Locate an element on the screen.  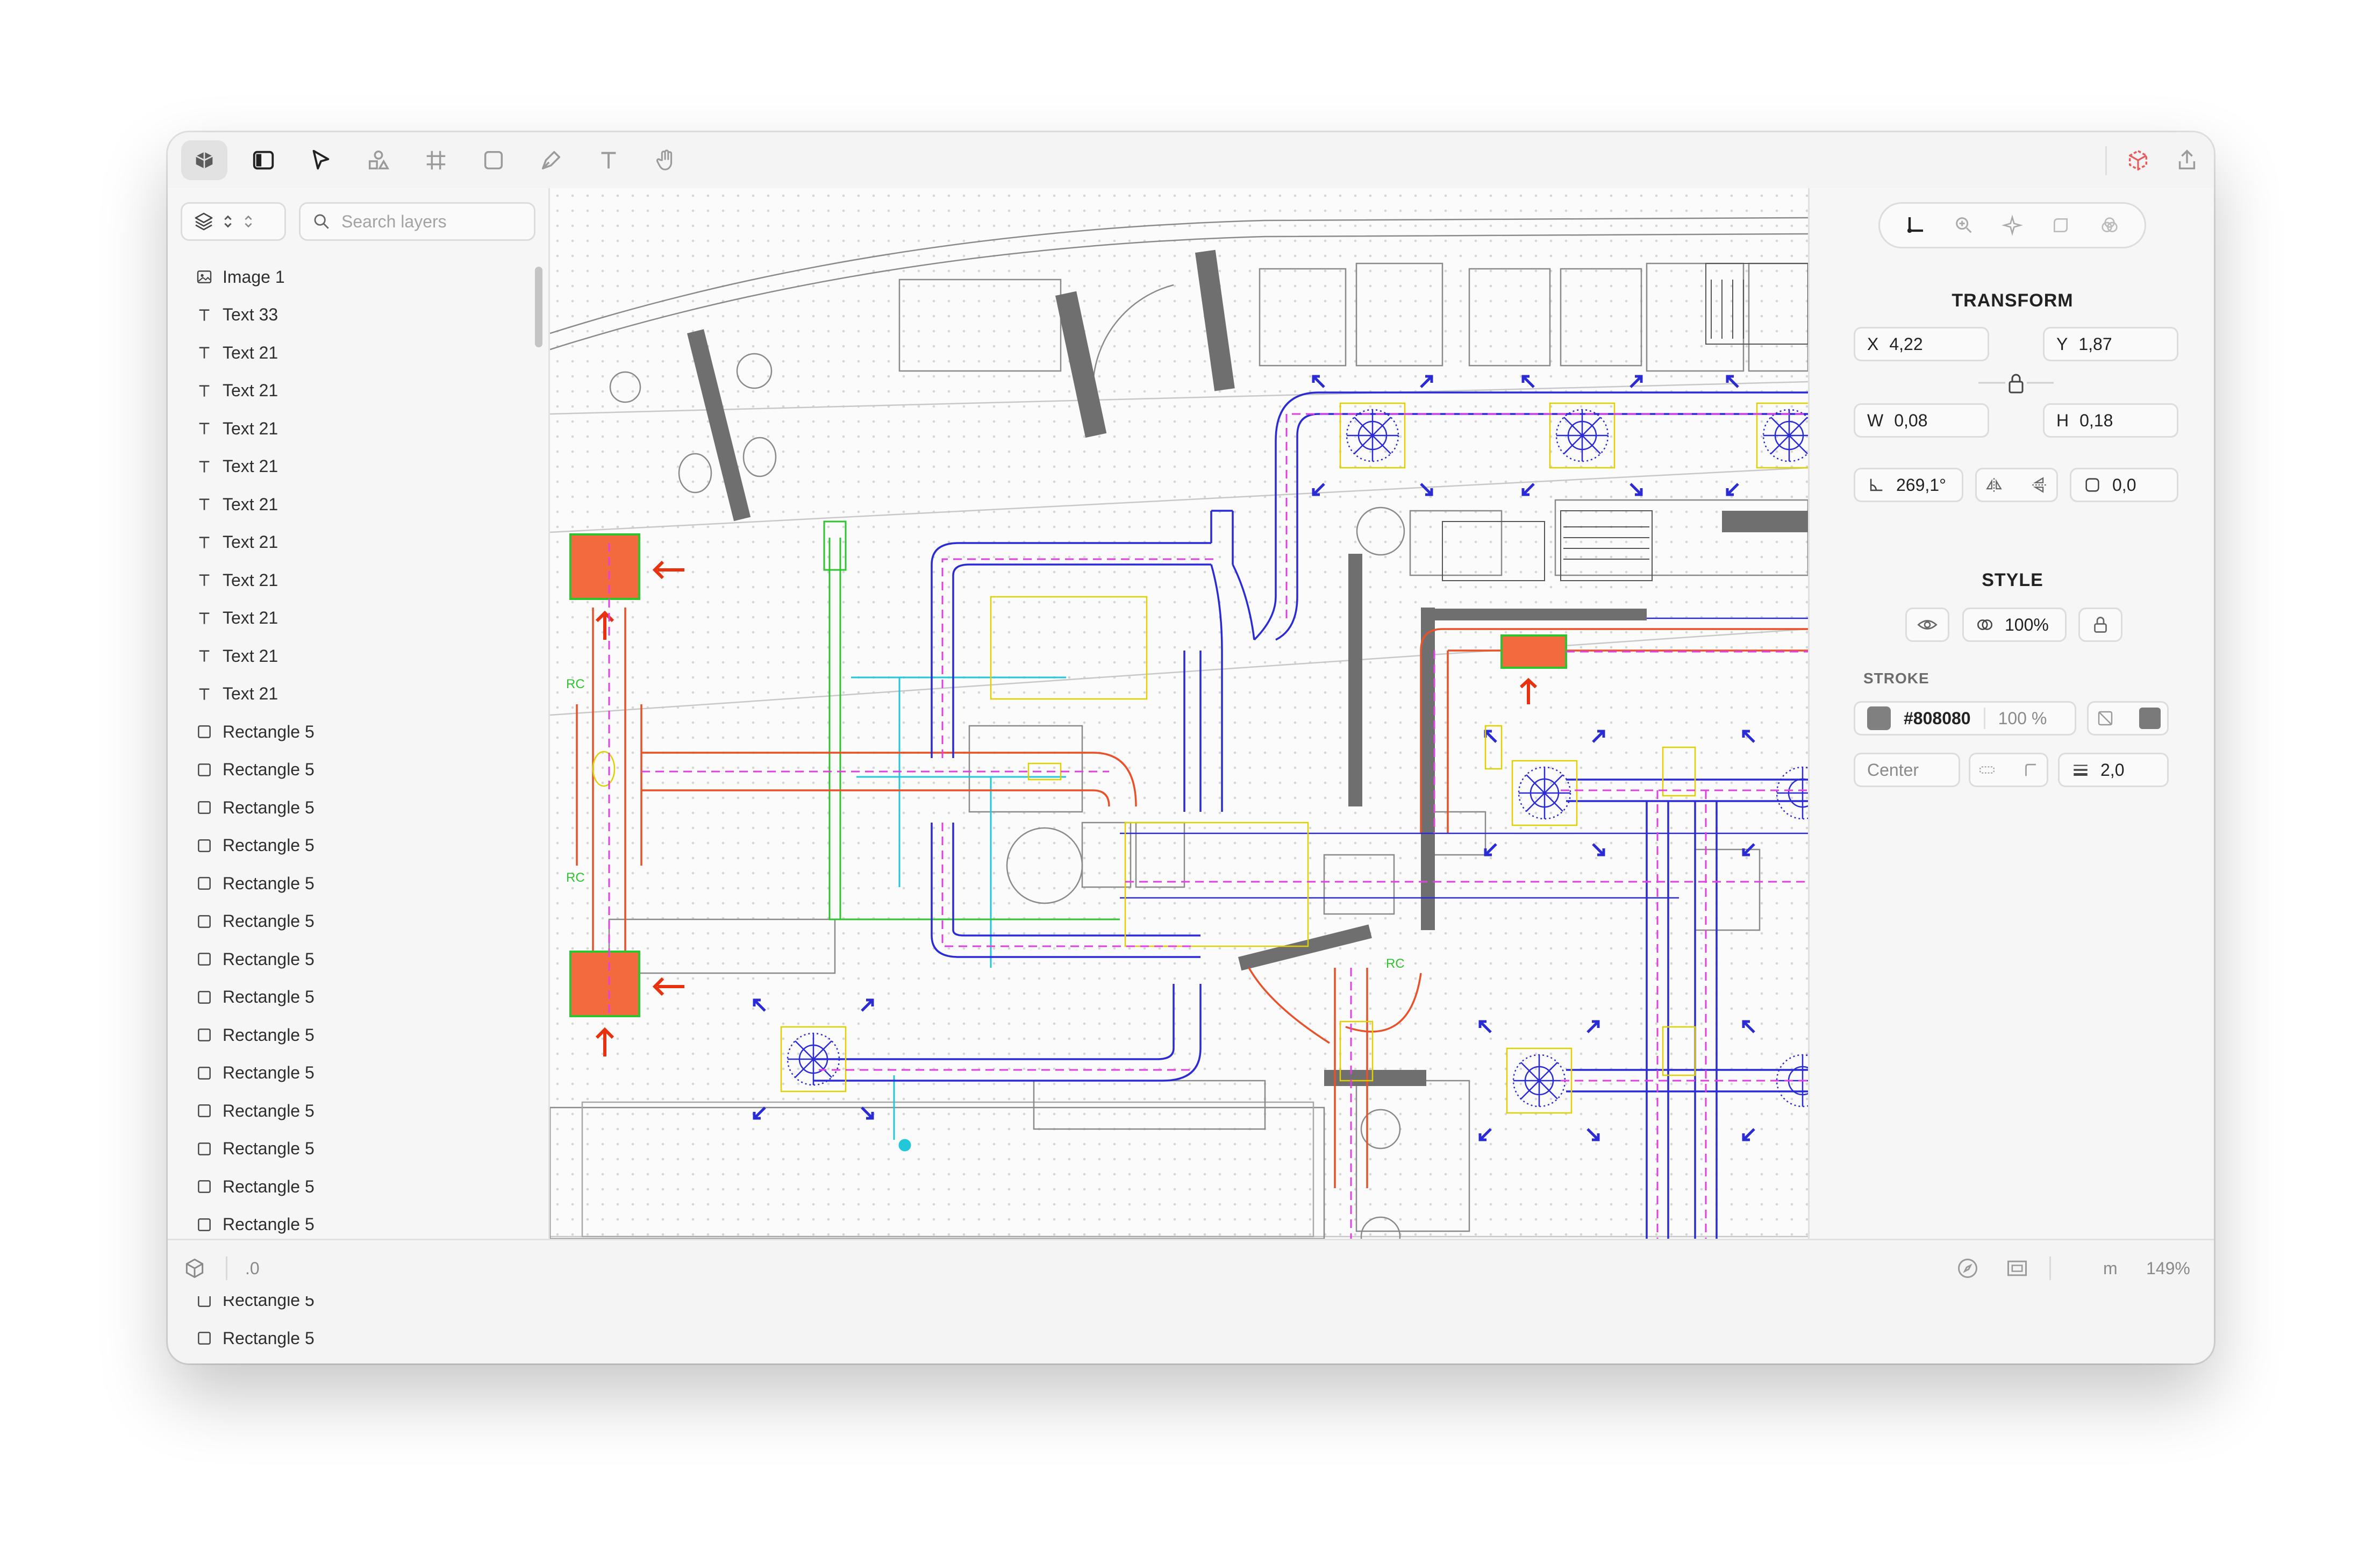
share-icon is located at coordinates (2187, 160).